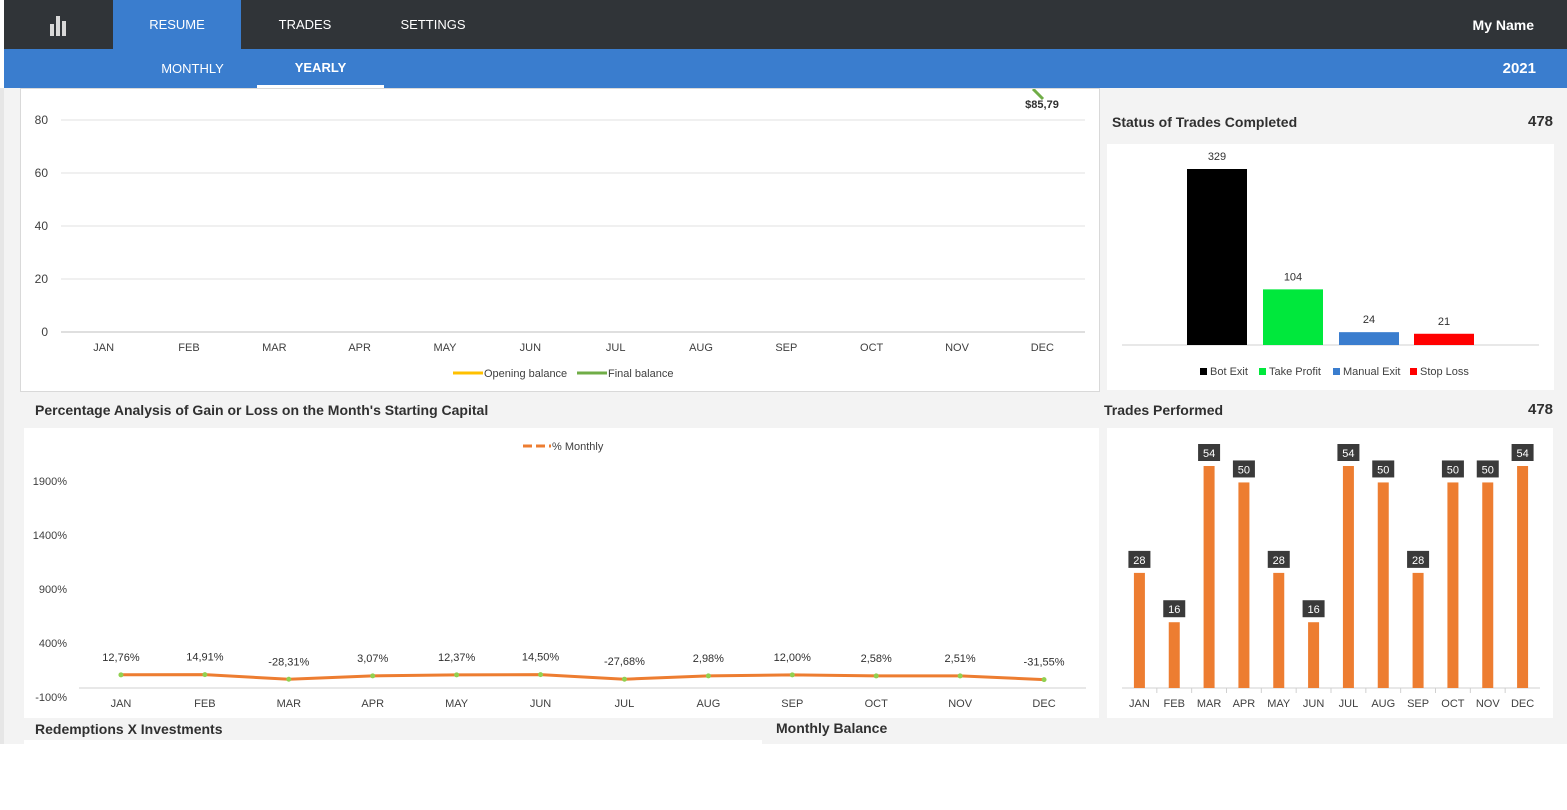 The image size is (1567, 810). I want to click on bar-aug, so click(1383, 585).